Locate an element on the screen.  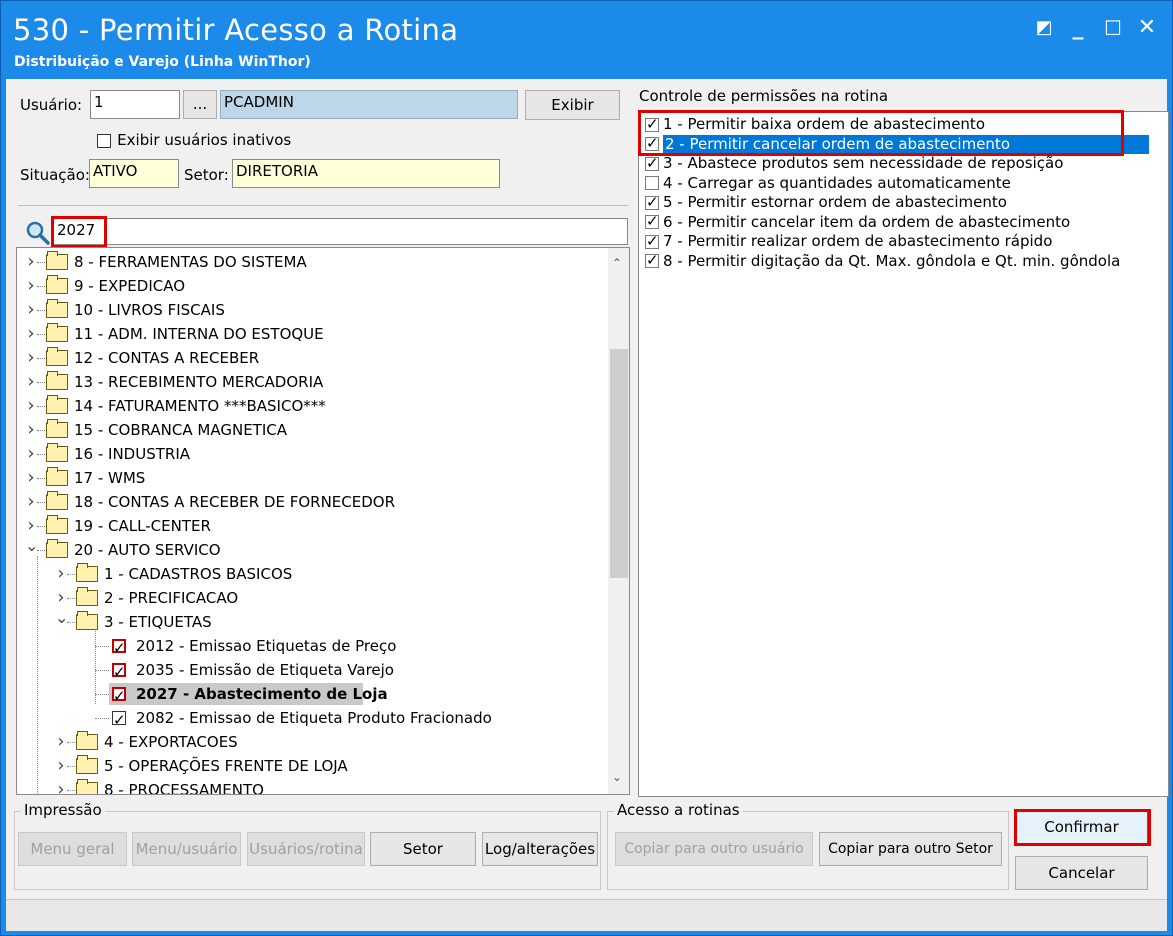
copiar-usuario-button: Copiar para outro usuário is located at coordinates (714, 849).